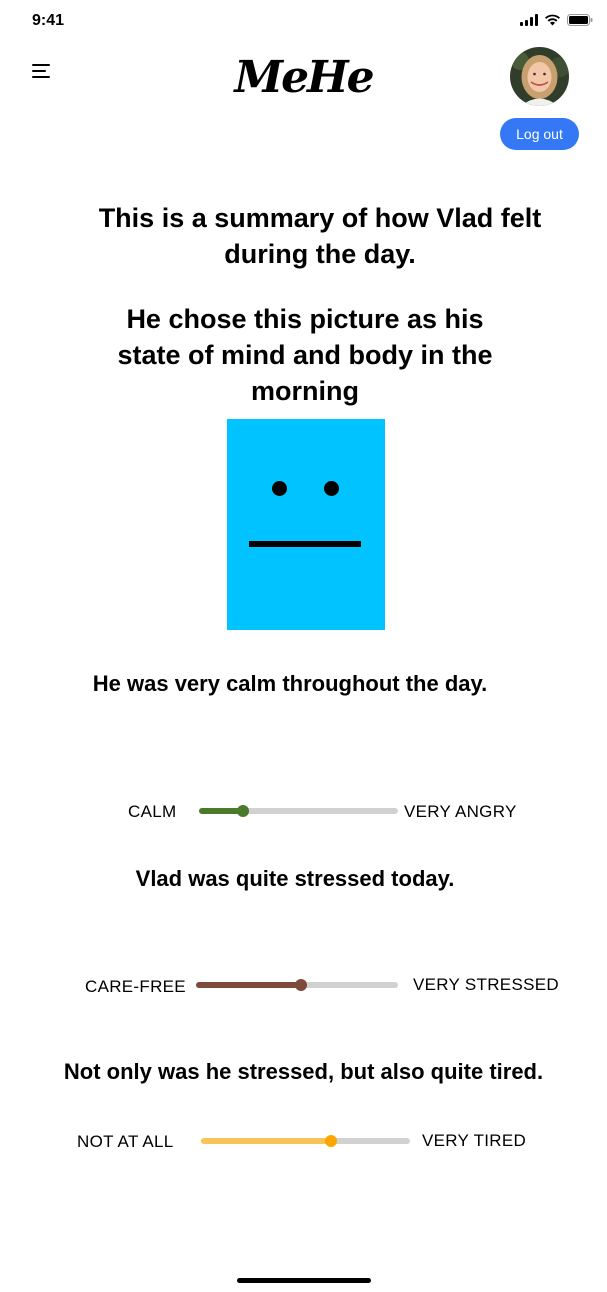  Describe the element at coordinates (279, 488) in the screenshot. I see `face-left-eye` at that location.